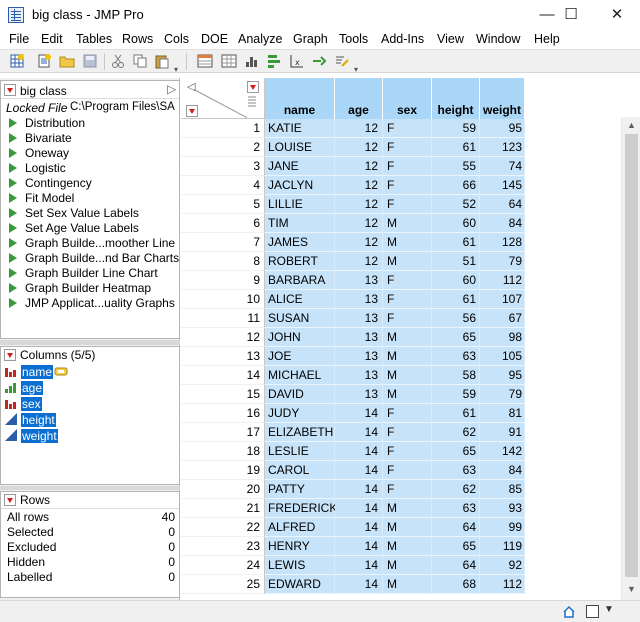  Describe the element at coordinates (300, 223) in the screenshot. I see `cell-name: TIM` at that location.